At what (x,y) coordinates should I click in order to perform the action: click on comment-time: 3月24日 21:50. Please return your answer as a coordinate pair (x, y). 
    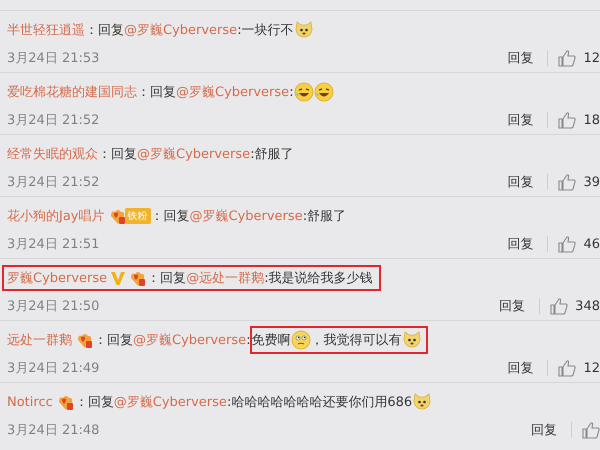
    Looking at the image, I should click on (53, 306).